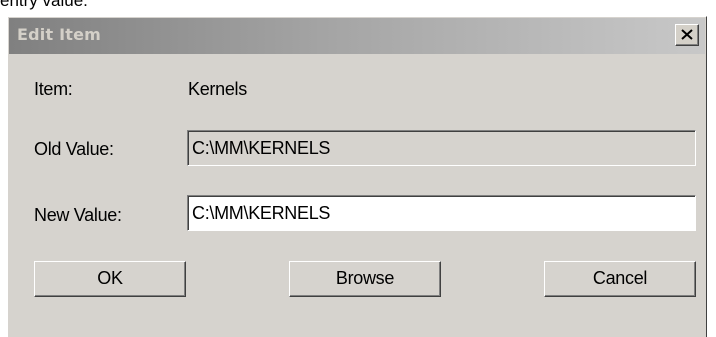  Describe the element at coordinates (365, 279) in the screenshot. I see `browse-button: Browse` at that location.